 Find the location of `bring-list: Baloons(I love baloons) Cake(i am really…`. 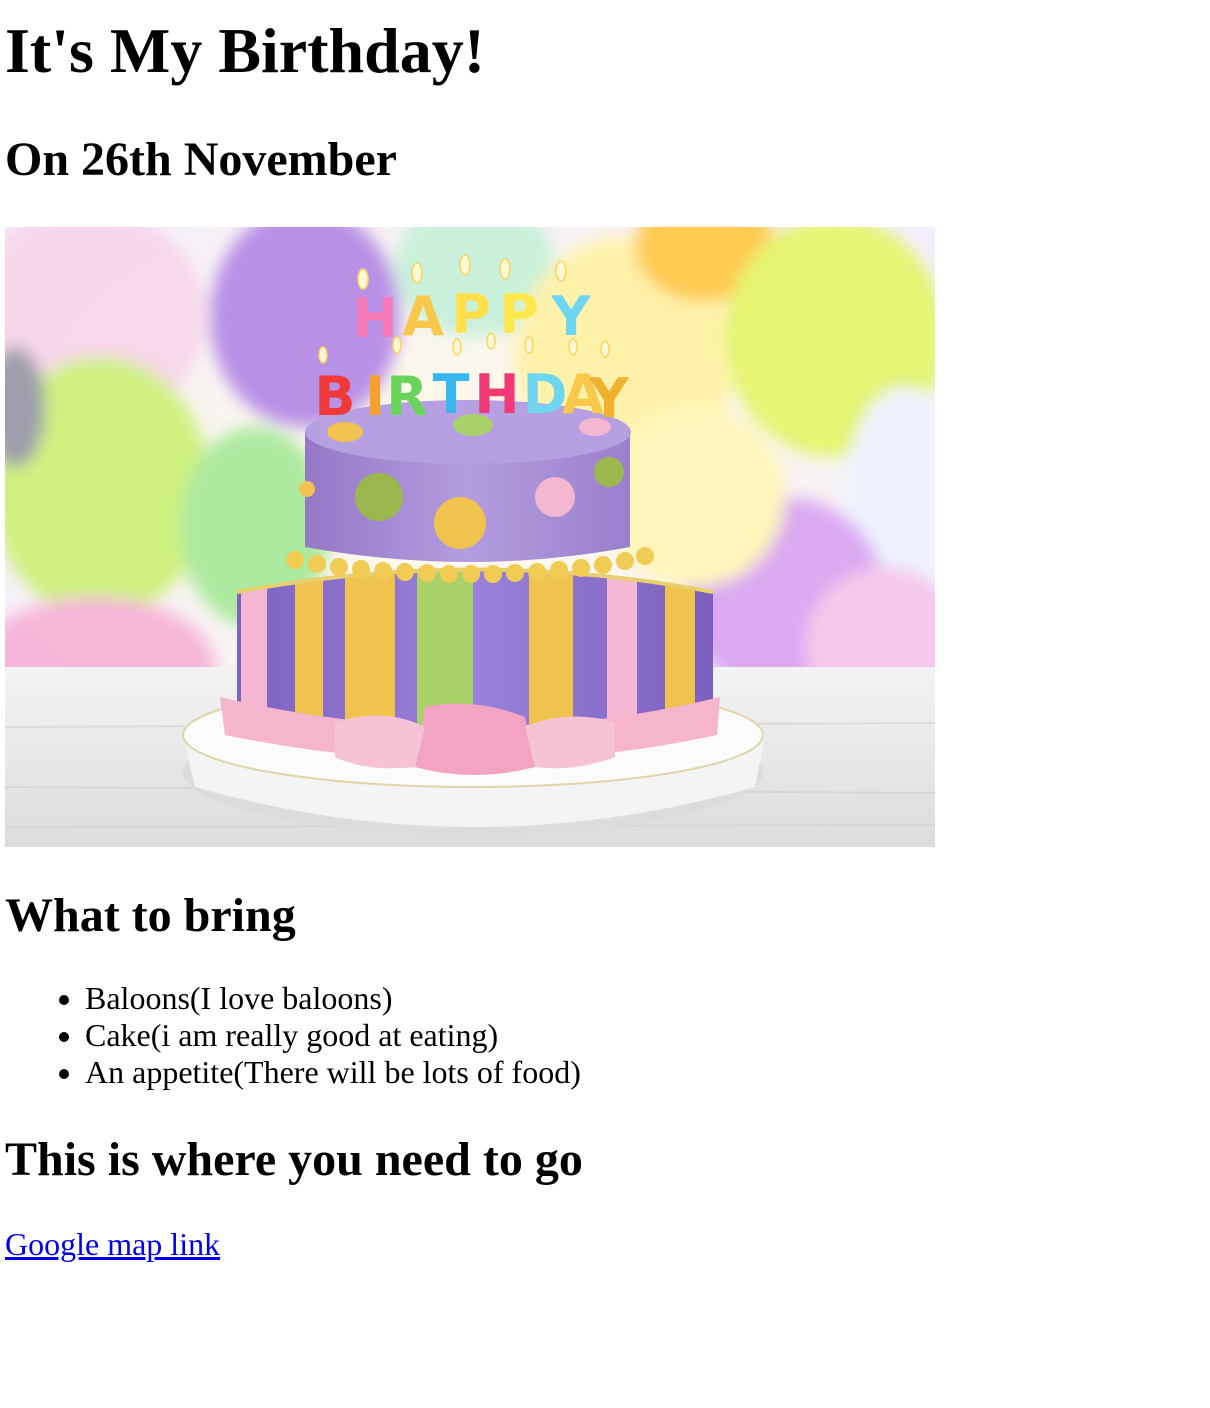

bring-list: Baloons(I love baloons) Cake(i am really… is located at coordinates (293, 1035).